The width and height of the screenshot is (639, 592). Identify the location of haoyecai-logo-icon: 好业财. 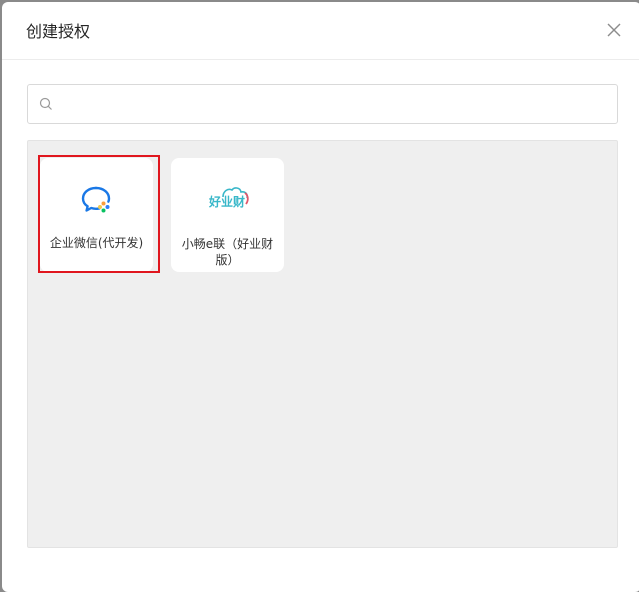
(228, 198).